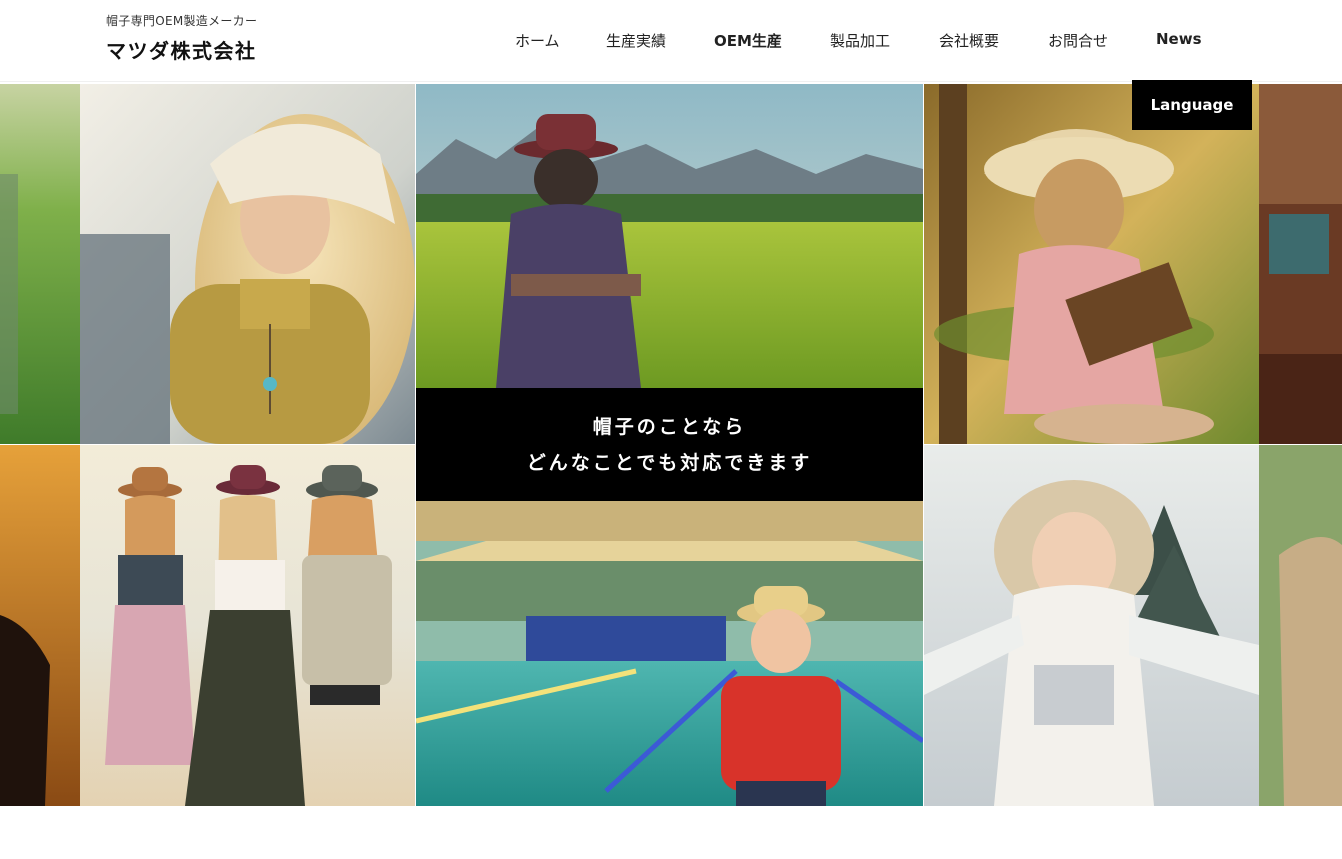 This screenshot has height=859, width=1342. Describe the element at coordinates (1091, 264) in the screenshot. I see `photo-girl-reading` at that location.